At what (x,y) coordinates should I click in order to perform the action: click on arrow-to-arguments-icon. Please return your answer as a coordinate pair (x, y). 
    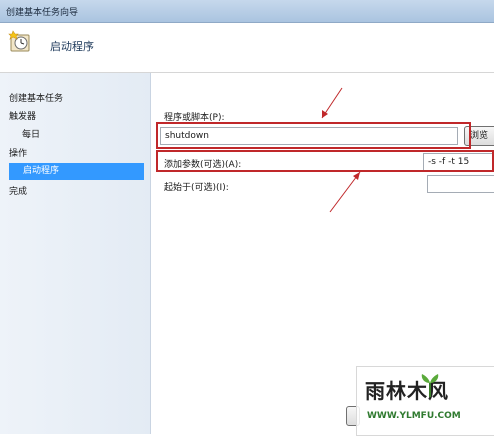
    Looking at the image, I should click on (345, 192).